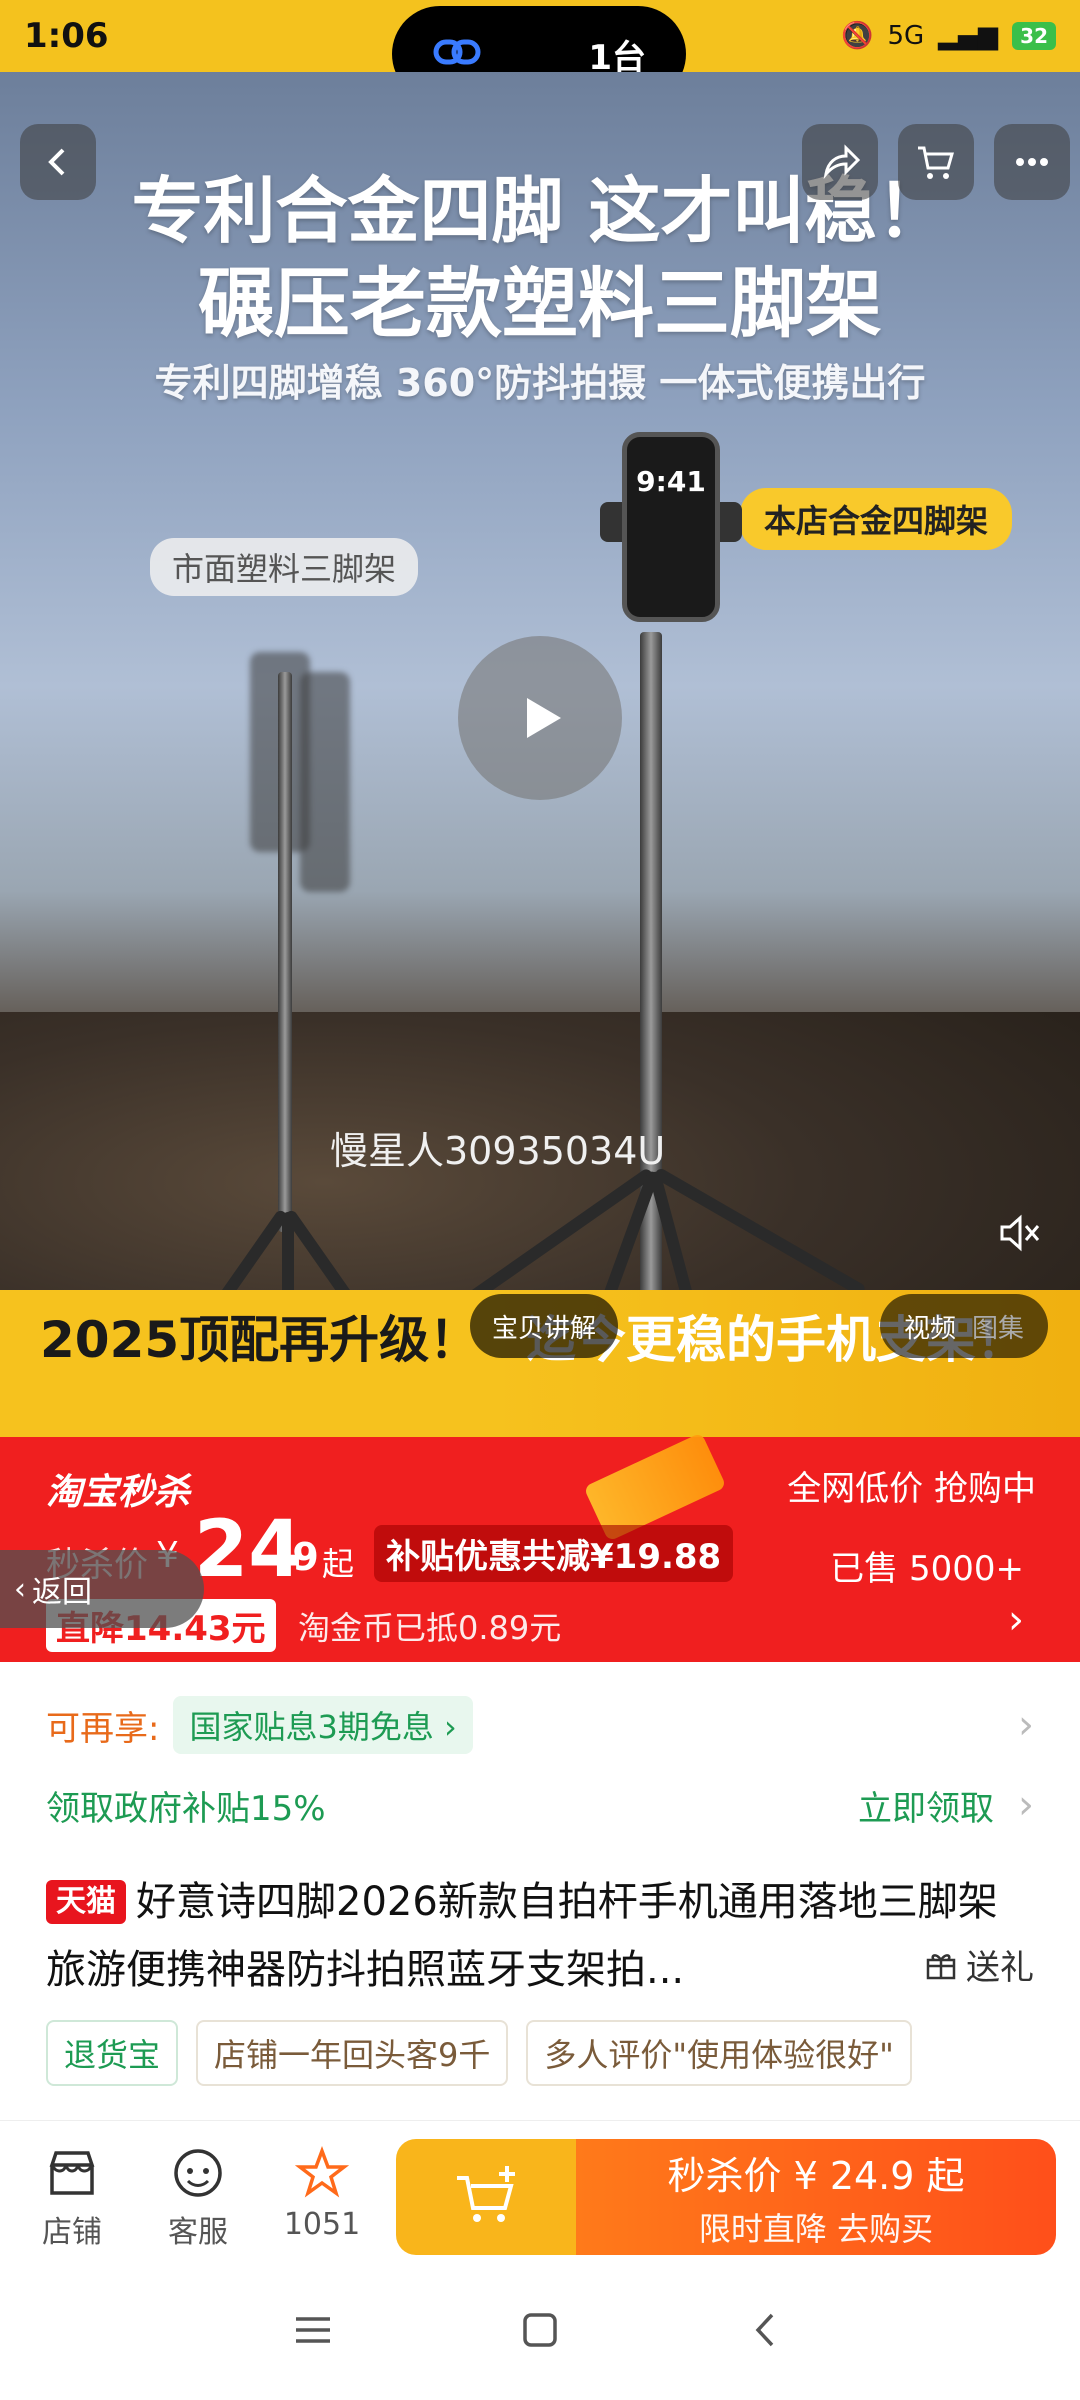 Image resolution: width=1080 pixels, height=2400 pixels. I want to click on system-navigation-bar, so click(540, 2330).